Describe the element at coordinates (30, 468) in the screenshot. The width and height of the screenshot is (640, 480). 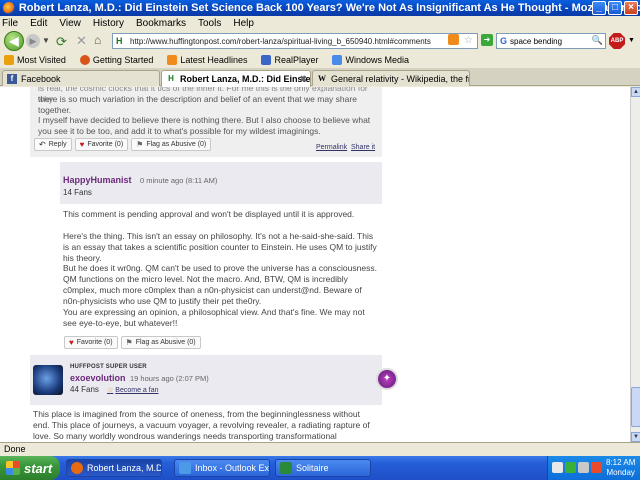
I see `start-button: start` at that location.